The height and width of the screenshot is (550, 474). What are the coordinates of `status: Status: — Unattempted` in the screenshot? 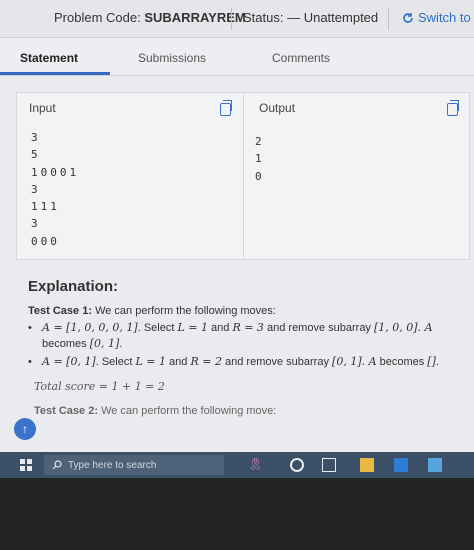 It's located at (310, 17).